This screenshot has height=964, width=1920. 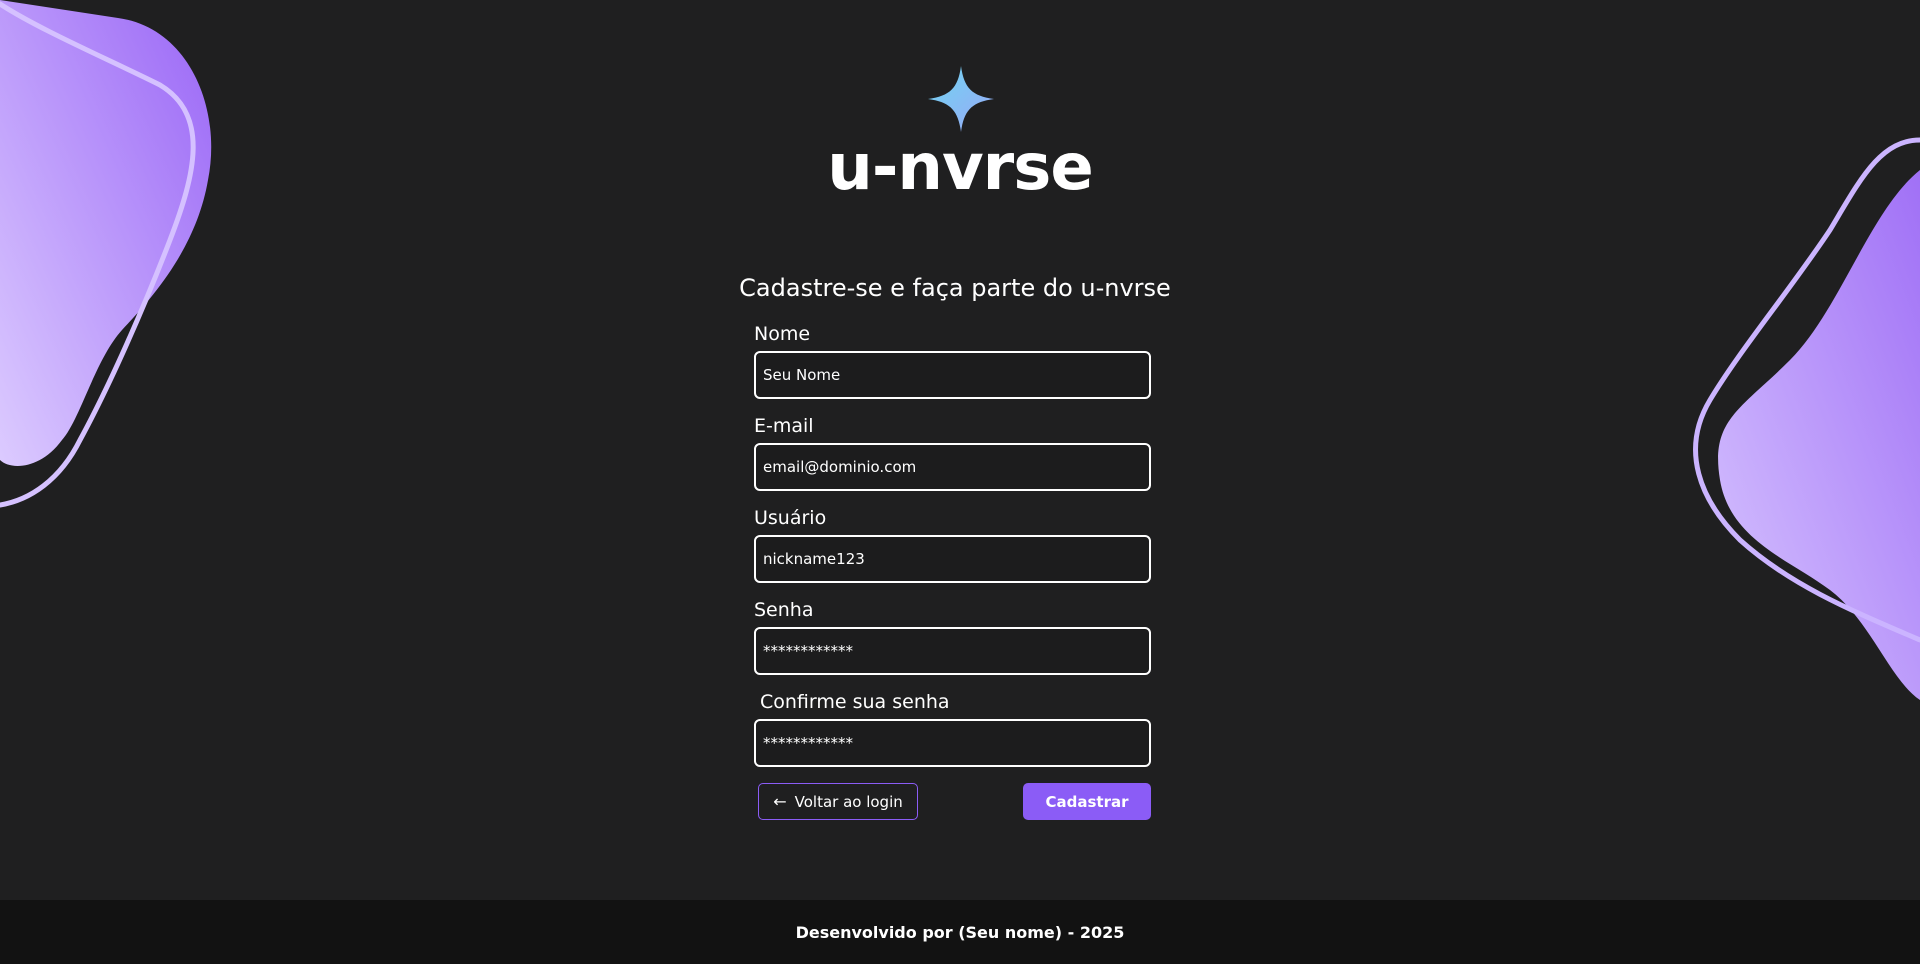 What do you see at coordinates (952, 467) in the screenshot?
I see `email-input` at bounding box center [952, 467].